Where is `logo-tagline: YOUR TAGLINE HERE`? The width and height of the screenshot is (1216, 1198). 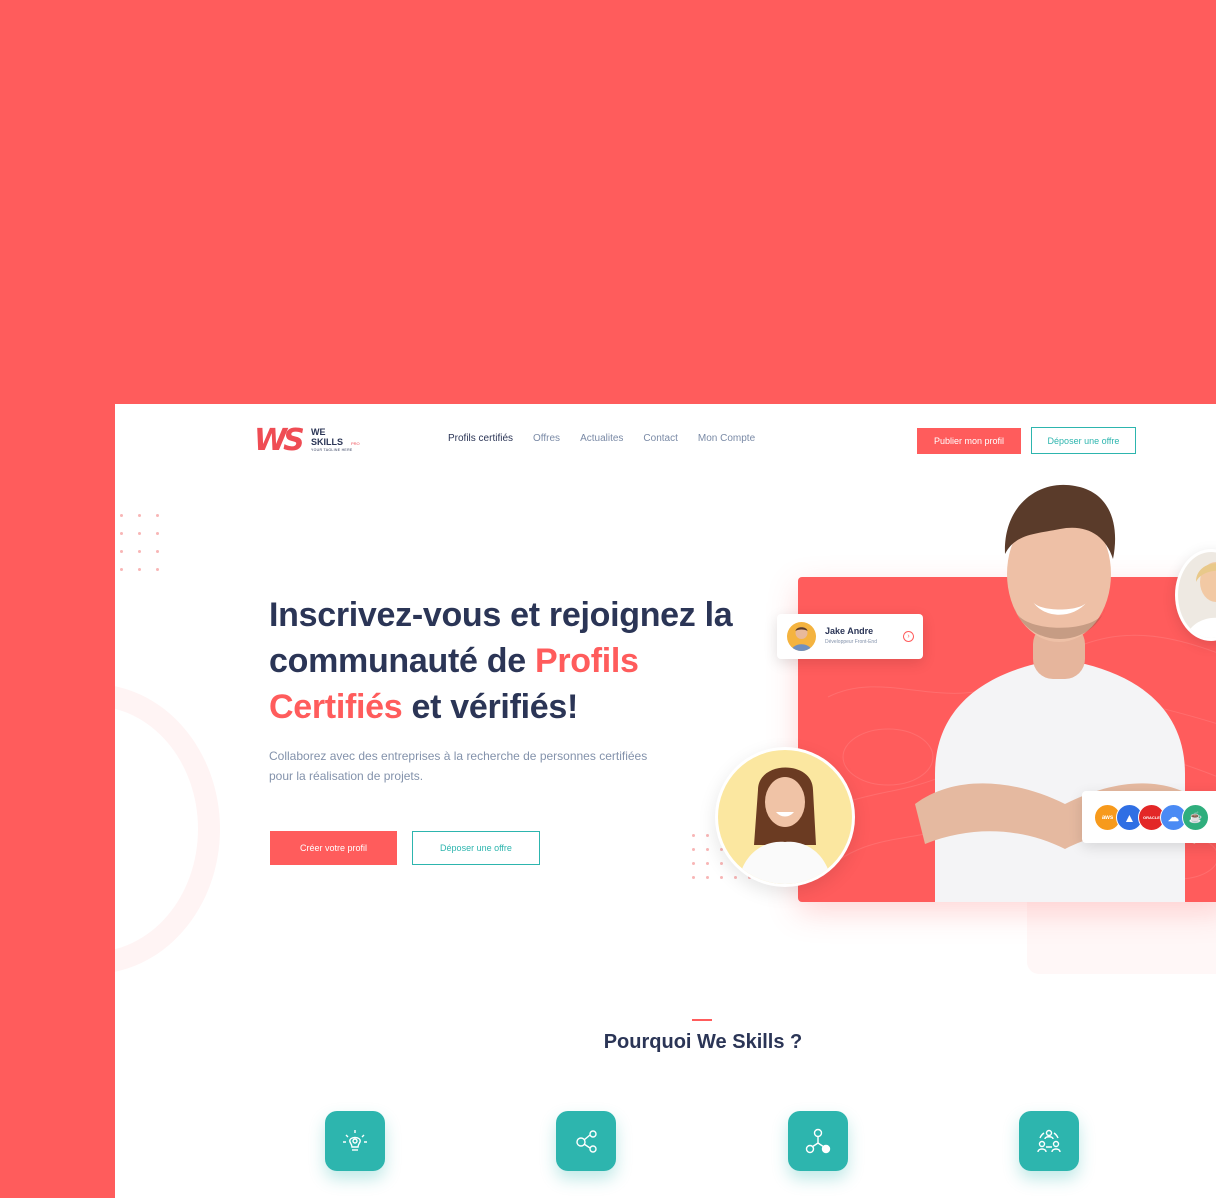 logo-tagline: YOUR TAGLINE HERE is located at coordinates (332, 450).